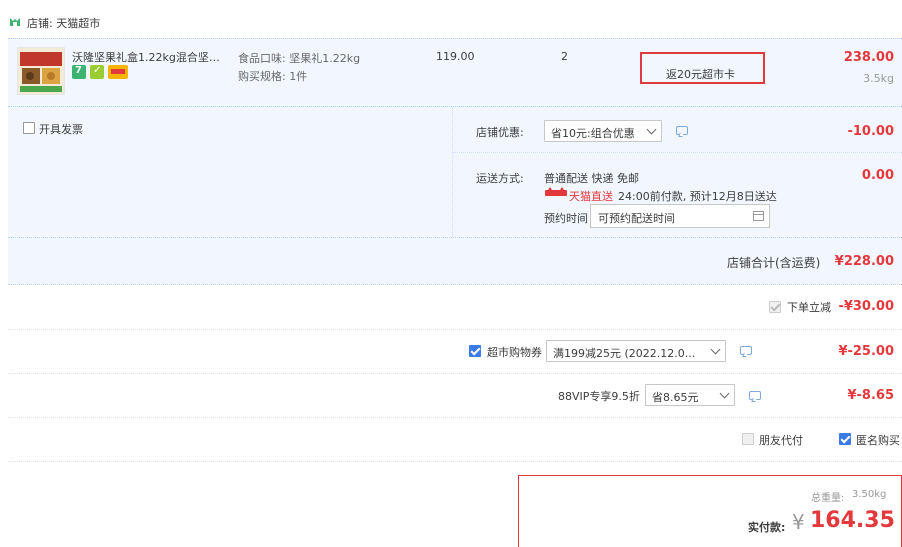  What do you see at coordinates (61, 129) in the screenshot?
I see `invoice-label: 开具发票` at bounding box center [61, 129].